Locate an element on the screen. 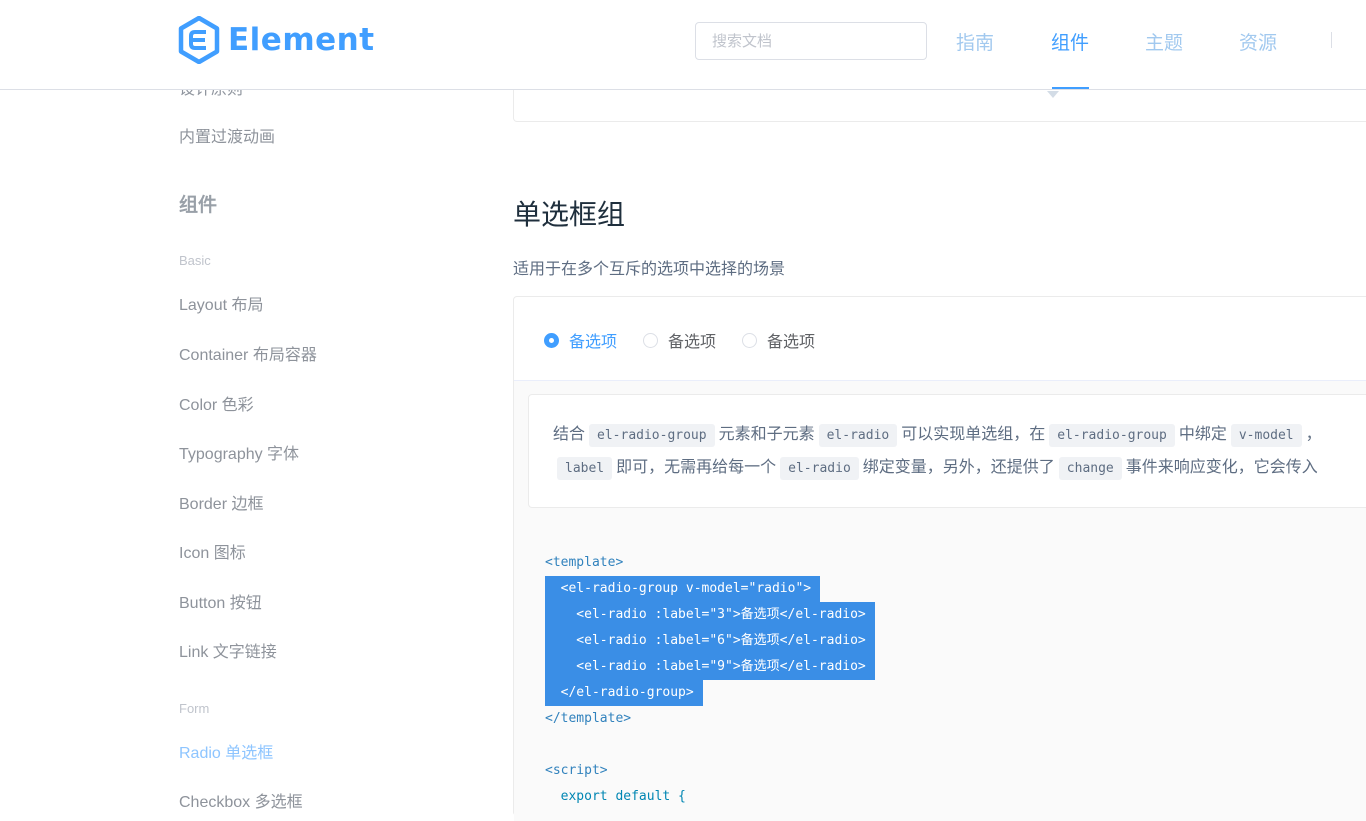  code-selected-text: <el-radio-group v-model="radio"> is located at coordinates (683, 589).